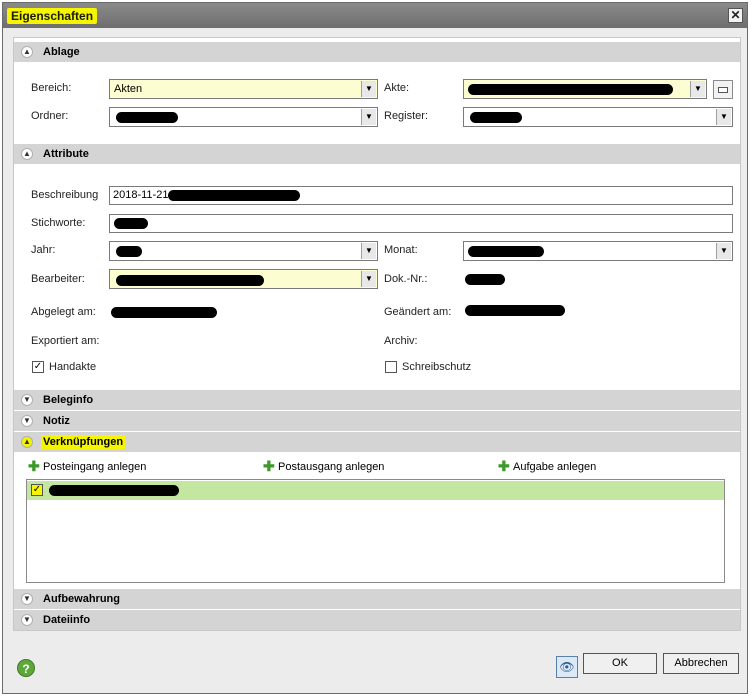  What do you see at coordinates (61, 52) in the screenshot?
I see `section-ablage-label: Ablage` at bounding box center [61, 52].